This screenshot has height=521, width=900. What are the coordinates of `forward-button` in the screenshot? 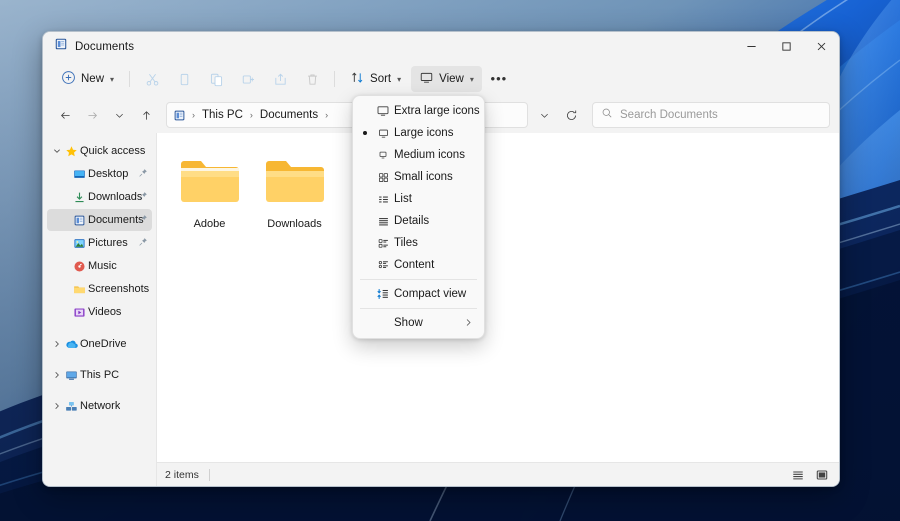 It's located at (92, 115).